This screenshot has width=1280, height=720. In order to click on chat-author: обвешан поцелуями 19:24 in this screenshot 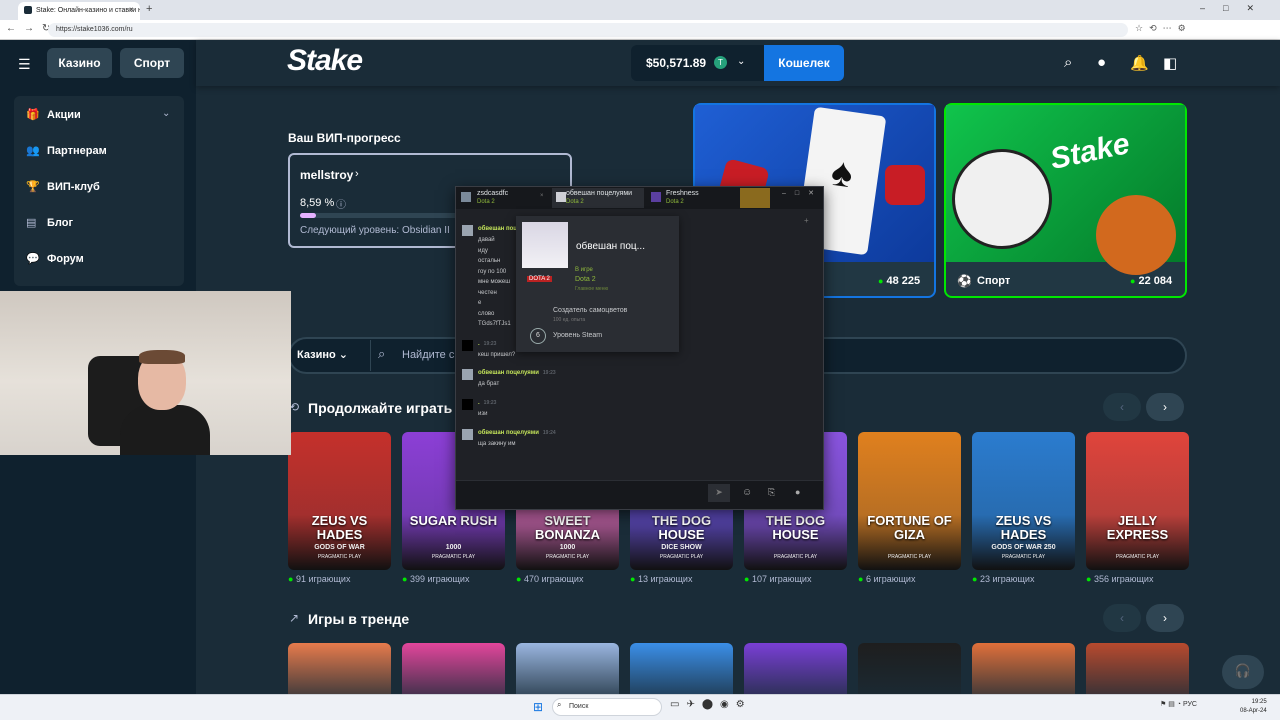, I will do `click(517, 433)`.